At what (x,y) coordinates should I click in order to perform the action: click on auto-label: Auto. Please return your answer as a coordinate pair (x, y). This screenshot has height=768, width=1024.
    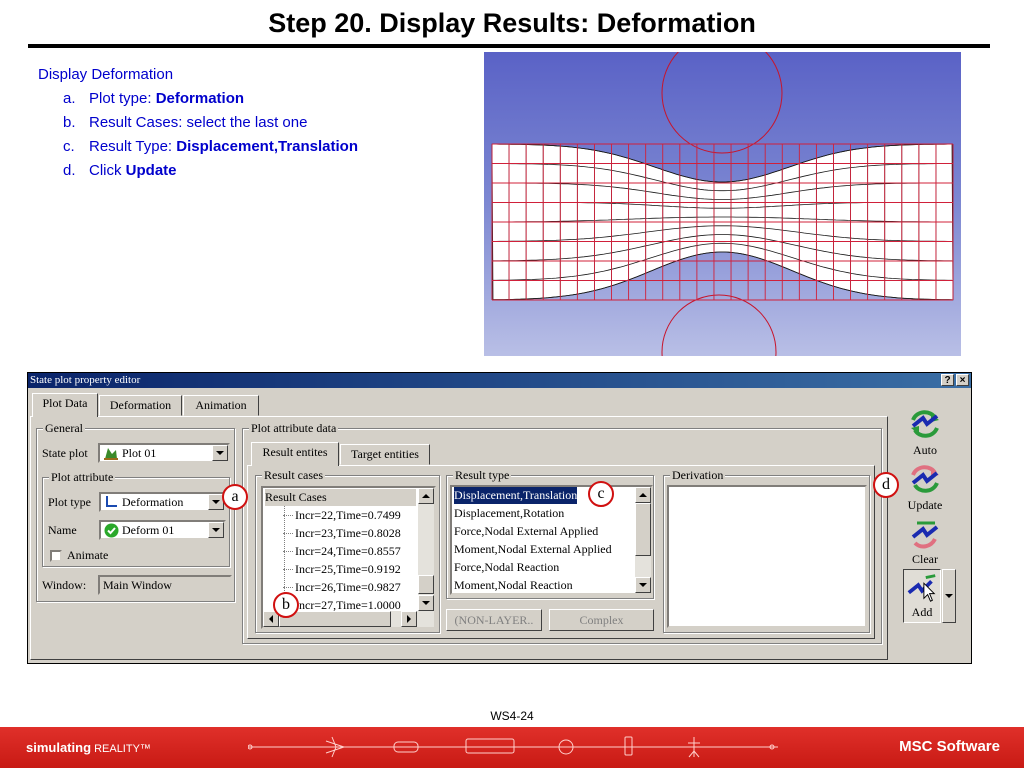
    Looking at the image, I should click on (925, 450).